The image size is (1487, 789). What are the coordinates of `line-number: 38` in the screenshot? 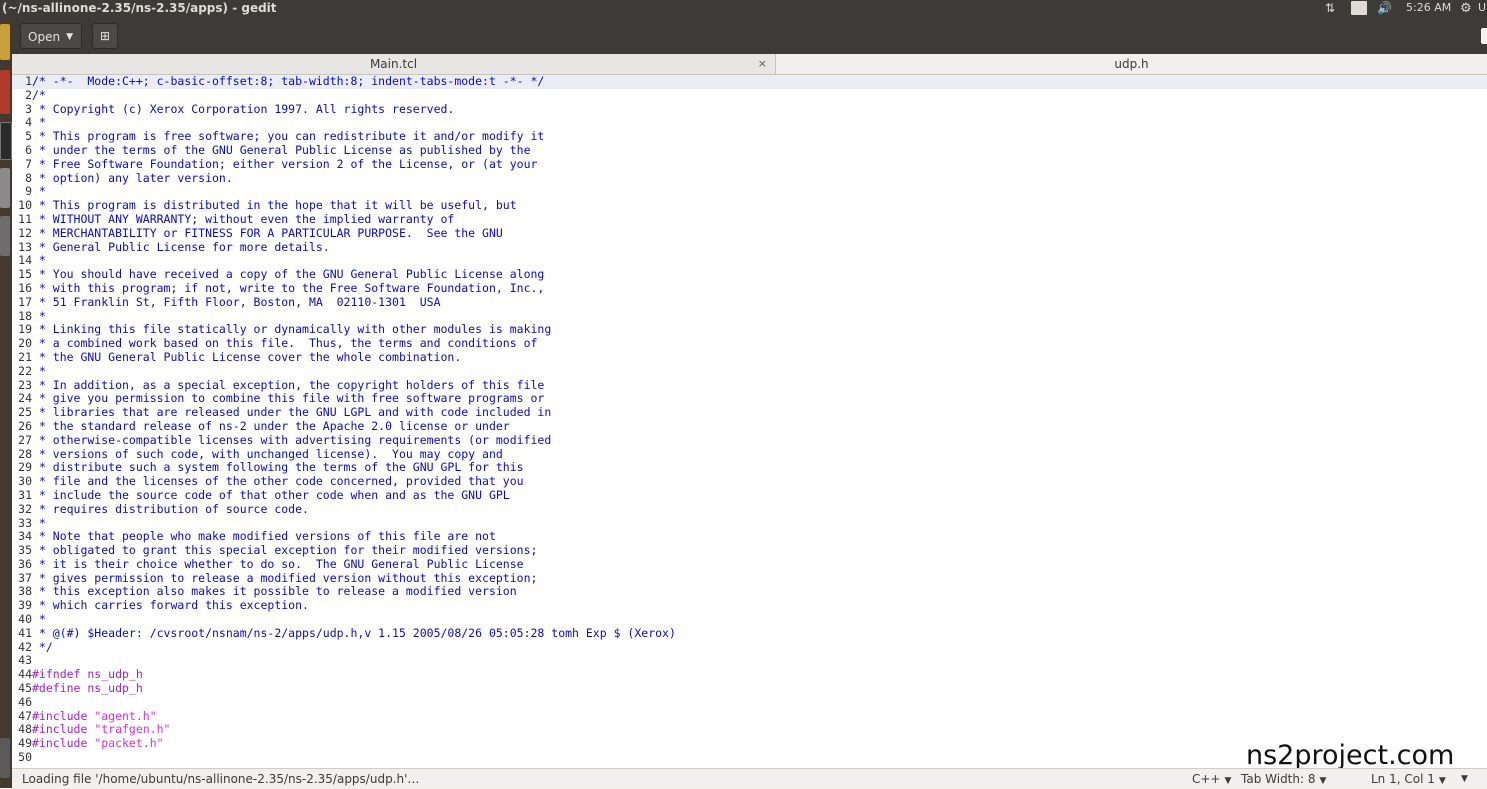 It's located at (25, 591).